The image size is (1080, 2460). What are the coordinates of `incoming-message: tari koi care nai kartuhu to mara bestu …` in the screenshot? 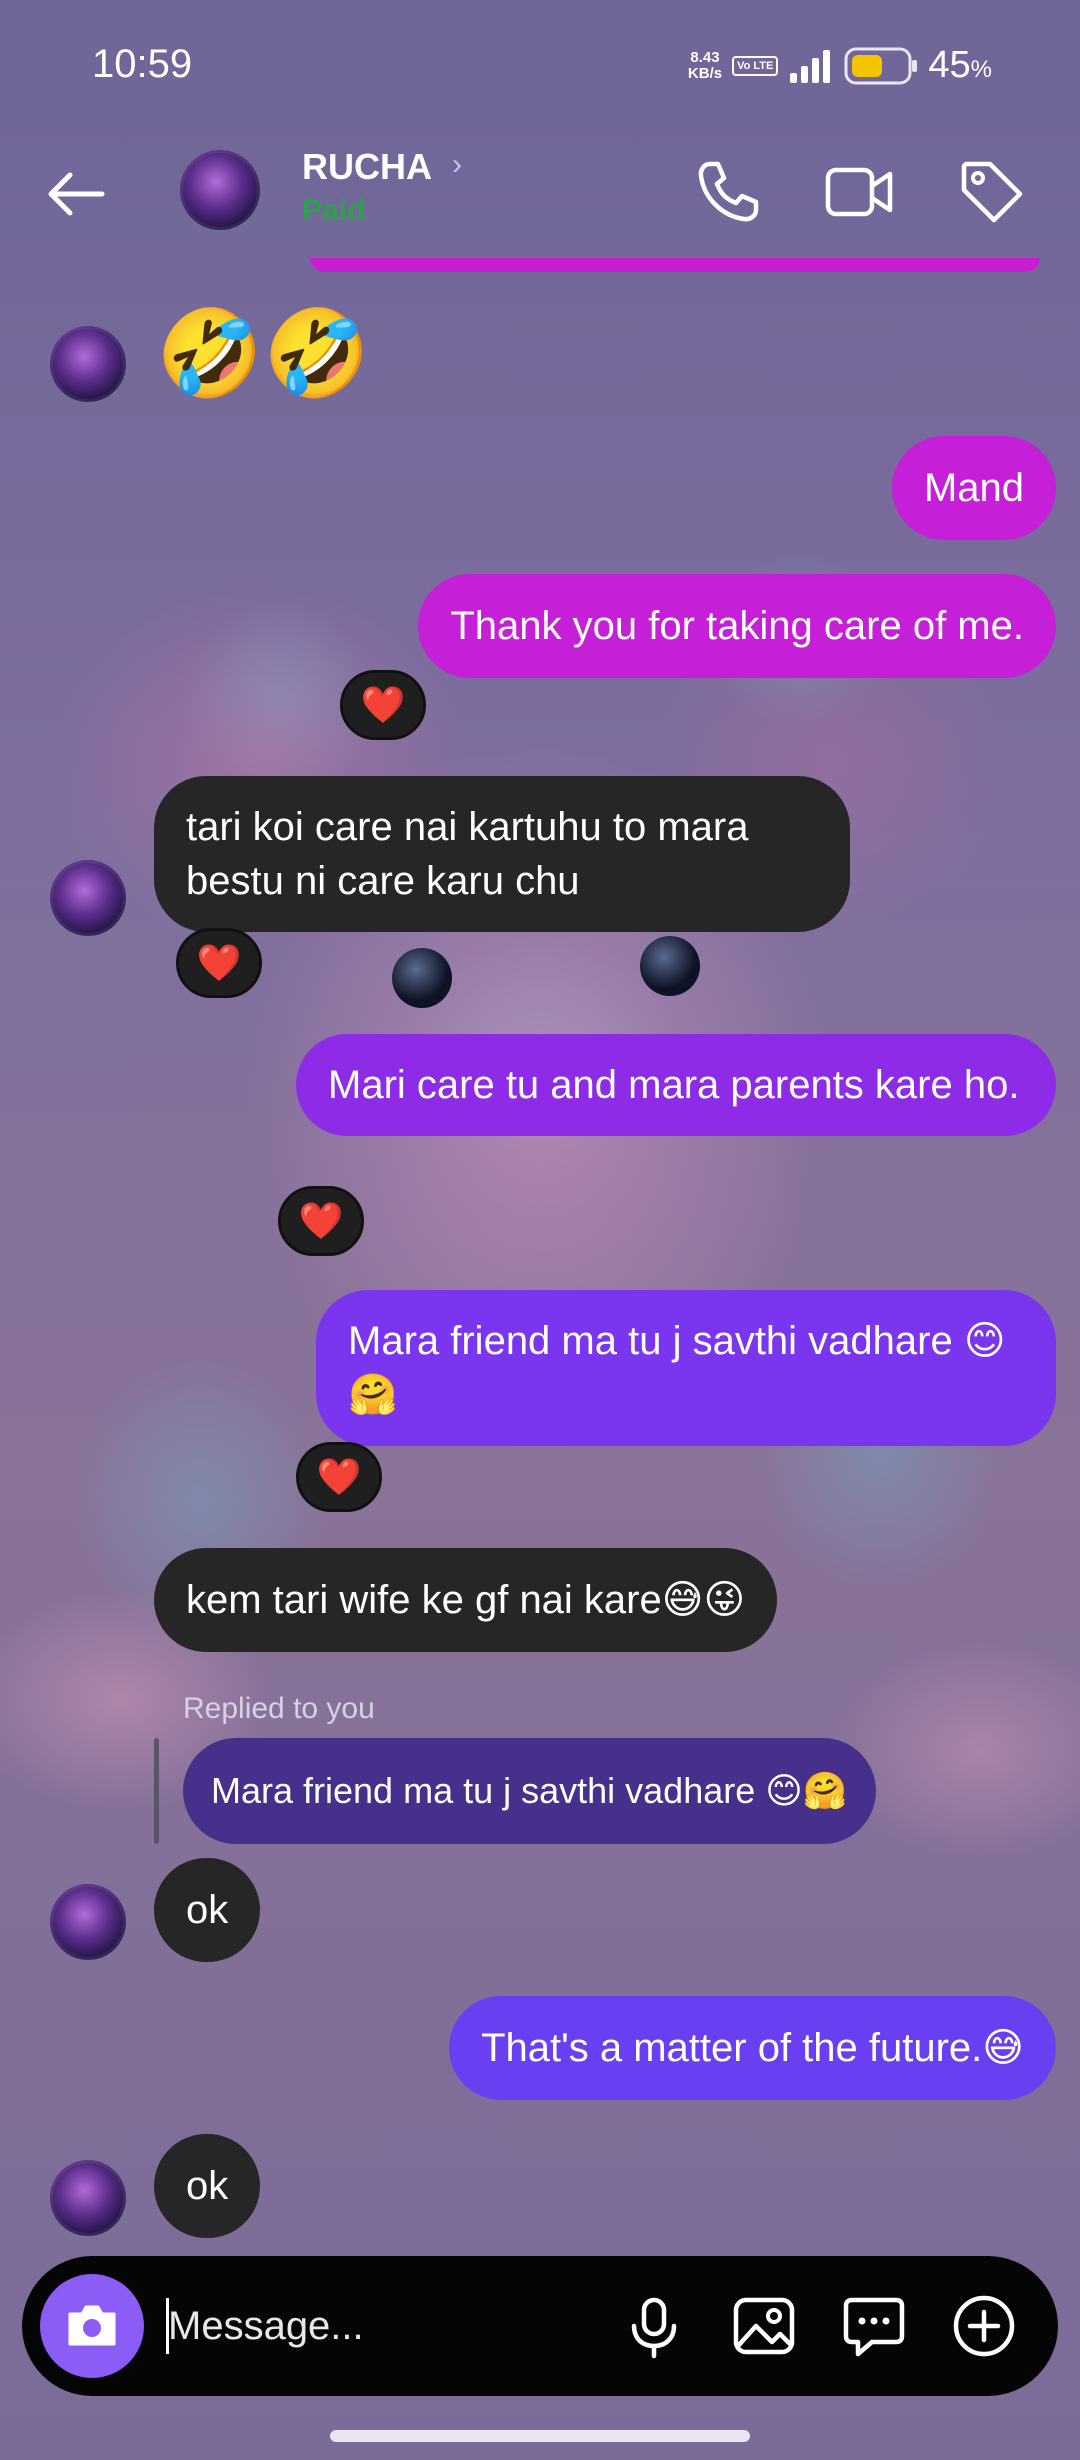 It's located at (502, 854).